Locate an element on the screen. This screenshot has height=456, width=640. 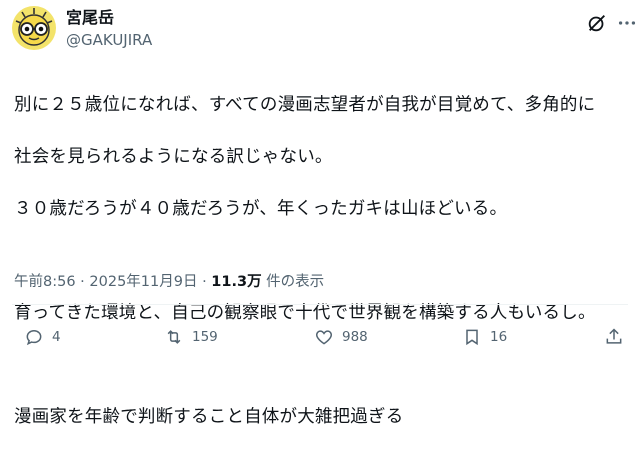
reply-button: 4 is located at coordinates (42, 337).